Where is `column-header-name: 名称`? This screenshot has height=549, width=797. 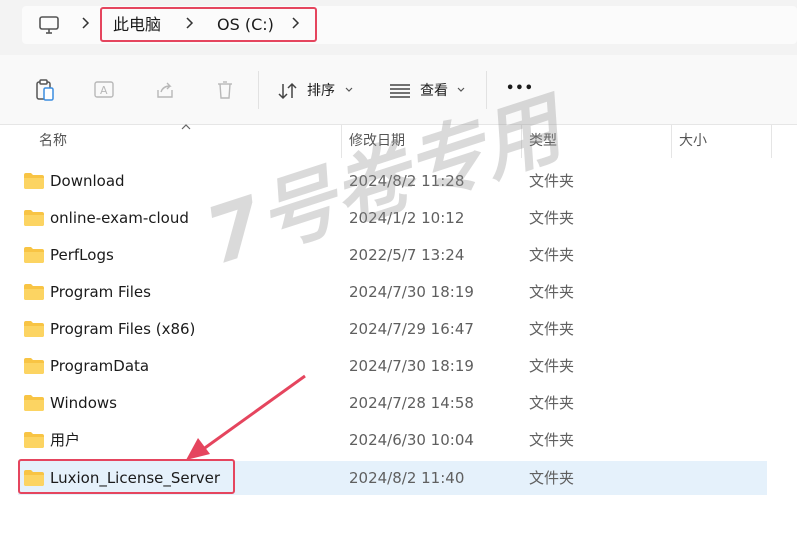
column-header-name: 名称 is located at coordinates (53, 141).